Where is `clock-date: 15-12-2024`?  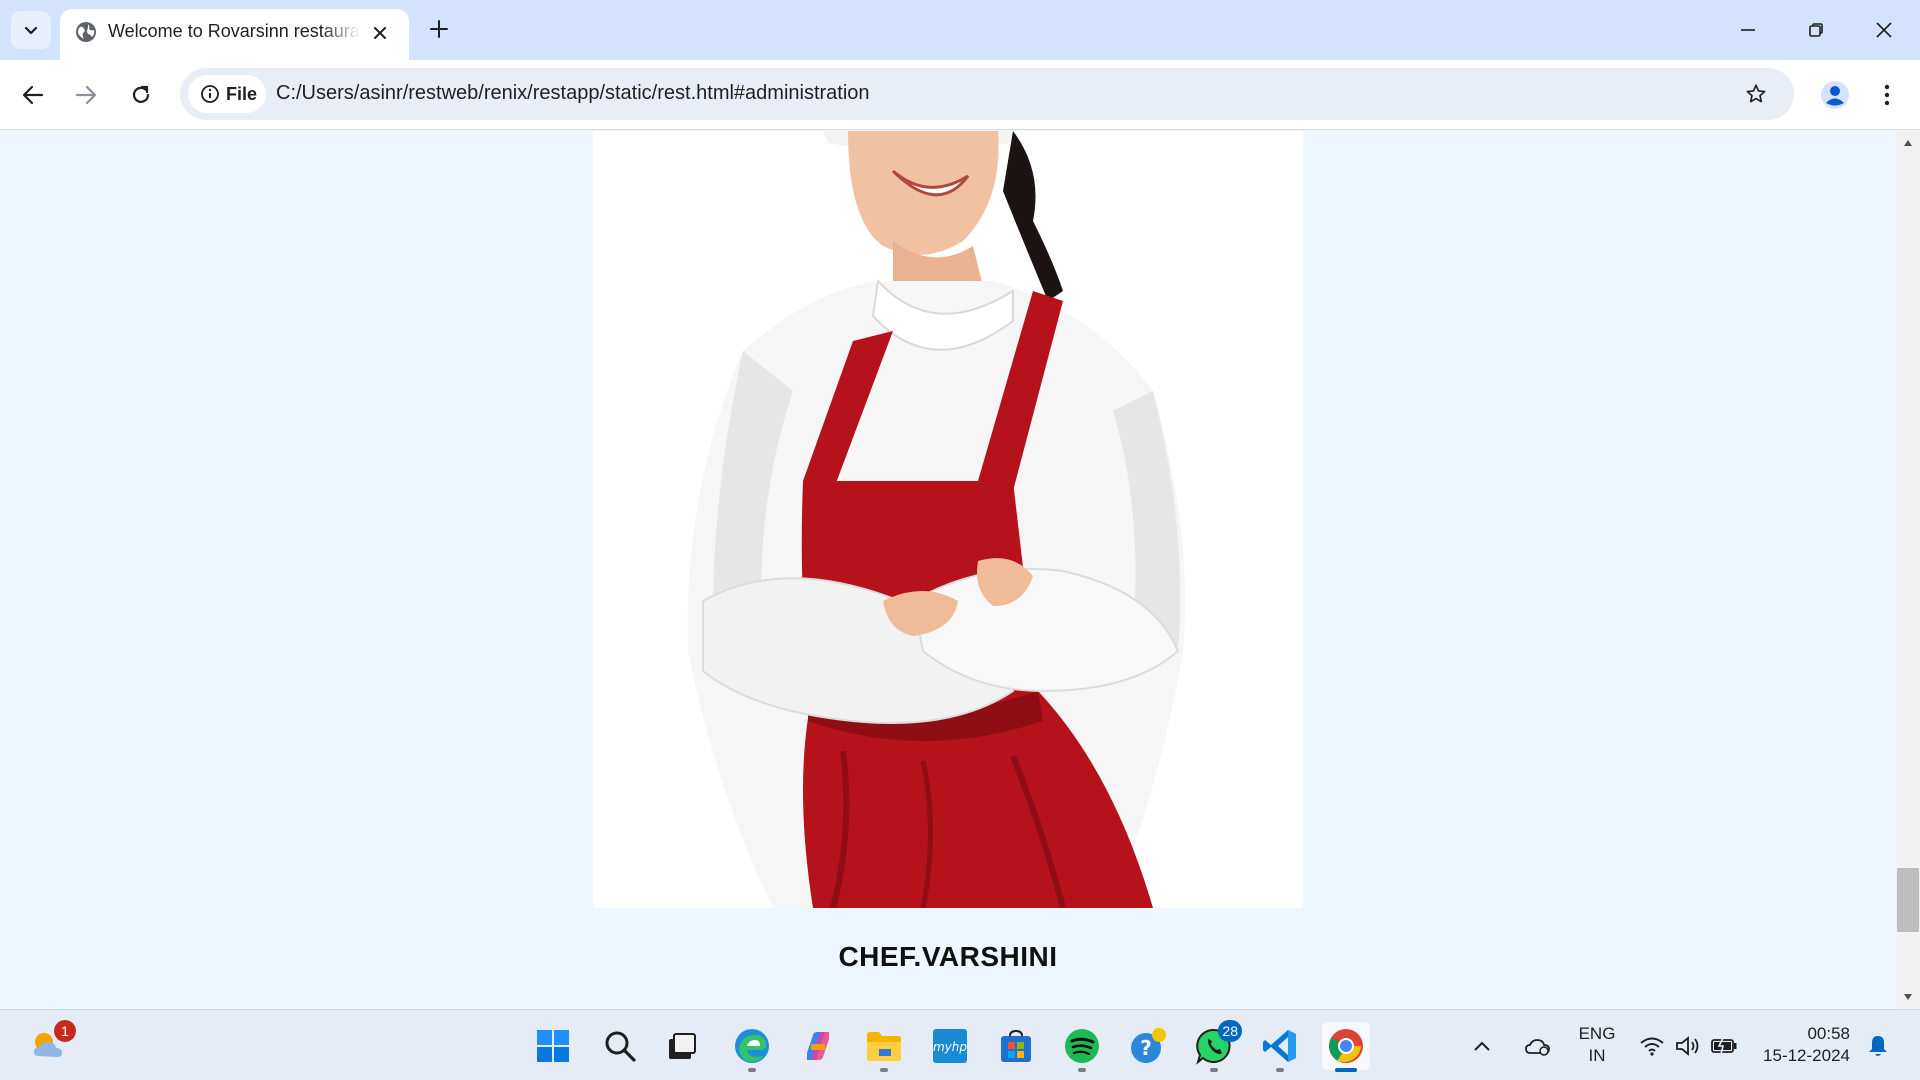
clock-date: 15-12-2024 is located at coordinates (1806, 1055).